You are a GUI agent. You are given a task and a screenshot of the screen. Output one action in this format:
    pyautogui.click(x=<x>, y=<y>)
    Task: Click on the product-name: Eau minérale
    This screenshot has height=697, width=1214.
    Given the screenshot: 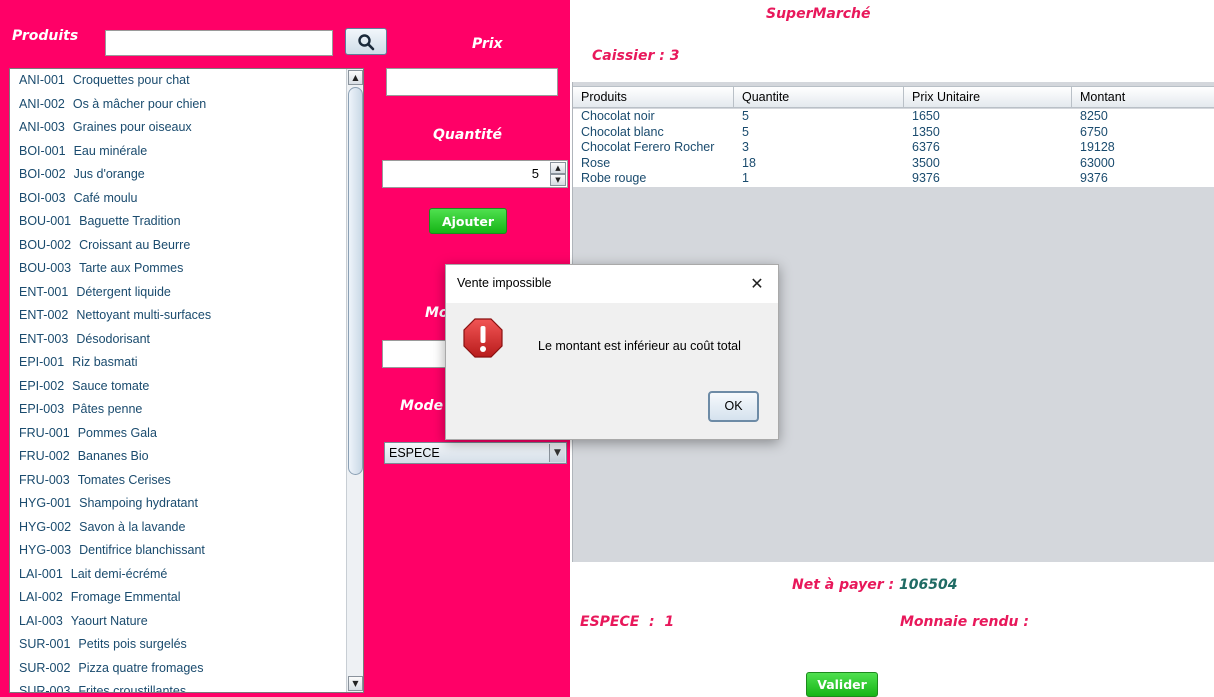 What is the action you would take?
    pyautogui.click(x=110, y=150)
    